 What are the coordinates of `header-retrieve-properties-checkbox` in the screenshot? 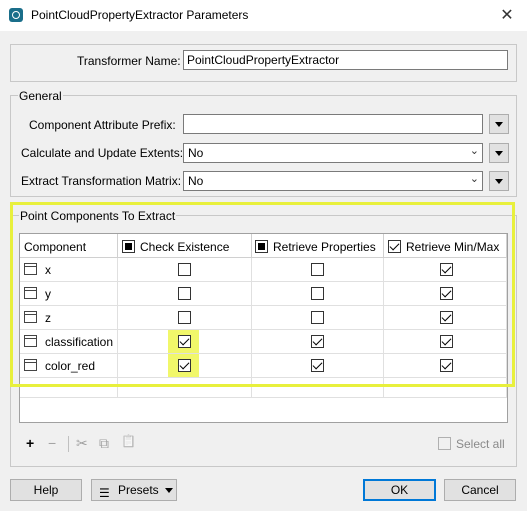 It's located at (261, 246).